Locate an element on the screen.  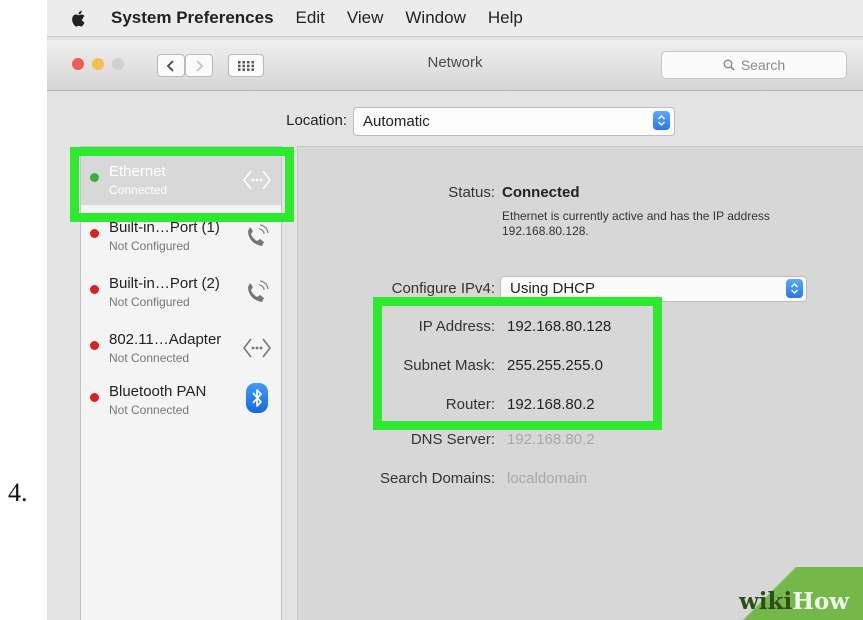
watermark-part2: How is located at coordinates (821, 601).